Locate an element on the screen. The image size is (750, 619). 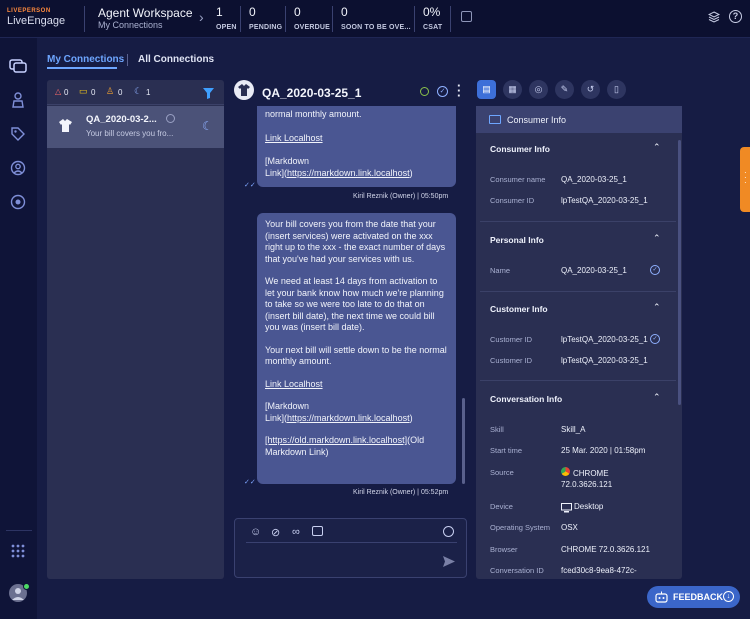
message-text: ) is located at coordinates (411, 417).